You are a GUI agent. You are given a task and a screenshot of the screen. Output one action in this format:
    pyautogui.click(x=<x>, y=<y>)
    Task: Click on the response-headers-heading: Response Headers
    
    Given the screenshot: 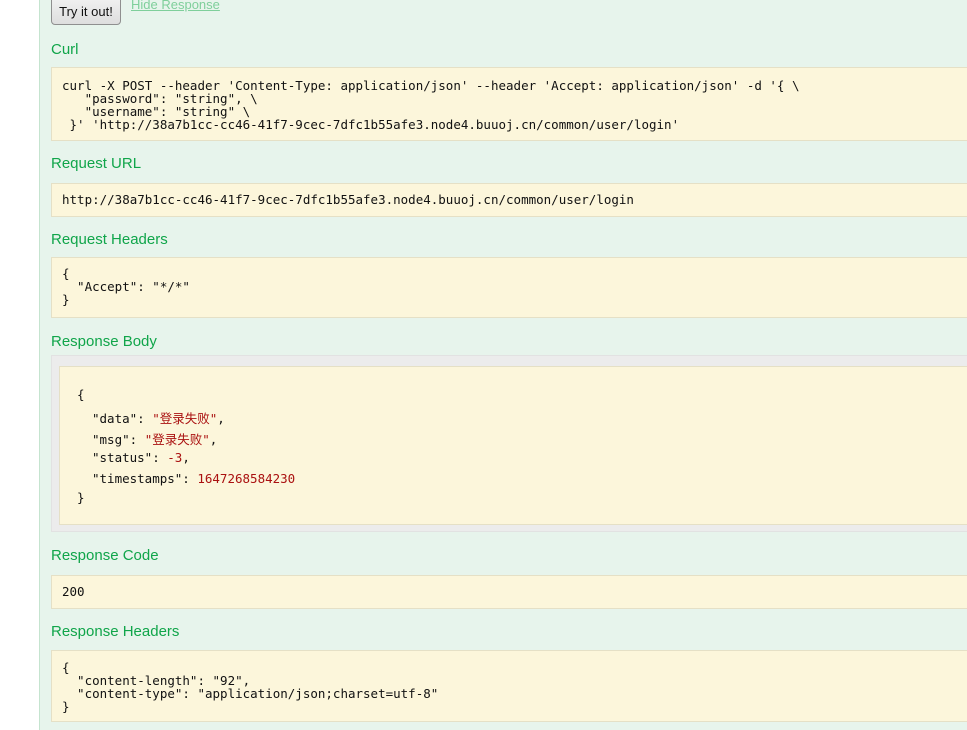 What is the action you would take?
    pyautogui.click(x=115, y=631)
    